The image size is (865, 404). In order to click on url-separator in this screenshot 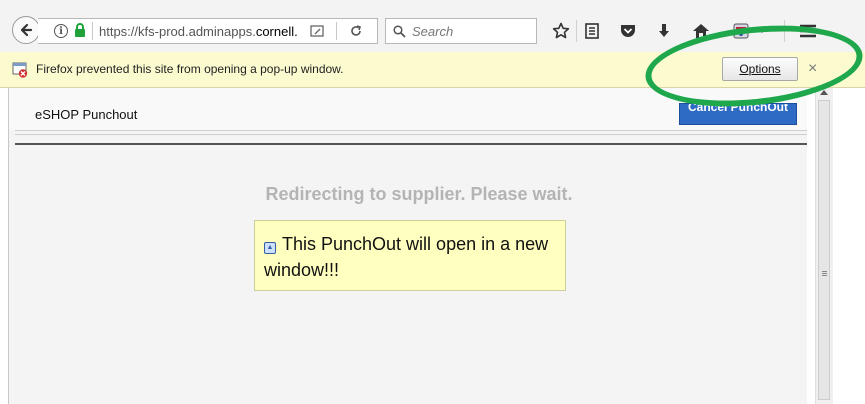, I will do `click(92, 31)`.